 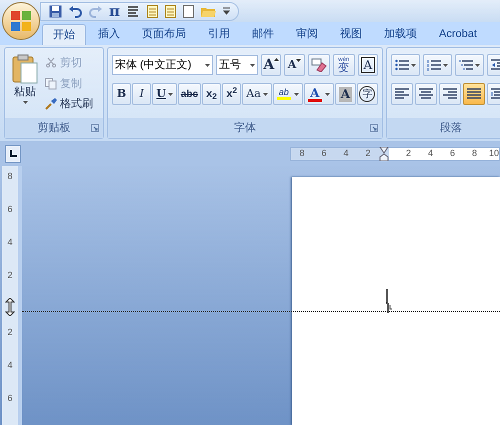 I want to click on justify-button, so click(x=474, y=94).